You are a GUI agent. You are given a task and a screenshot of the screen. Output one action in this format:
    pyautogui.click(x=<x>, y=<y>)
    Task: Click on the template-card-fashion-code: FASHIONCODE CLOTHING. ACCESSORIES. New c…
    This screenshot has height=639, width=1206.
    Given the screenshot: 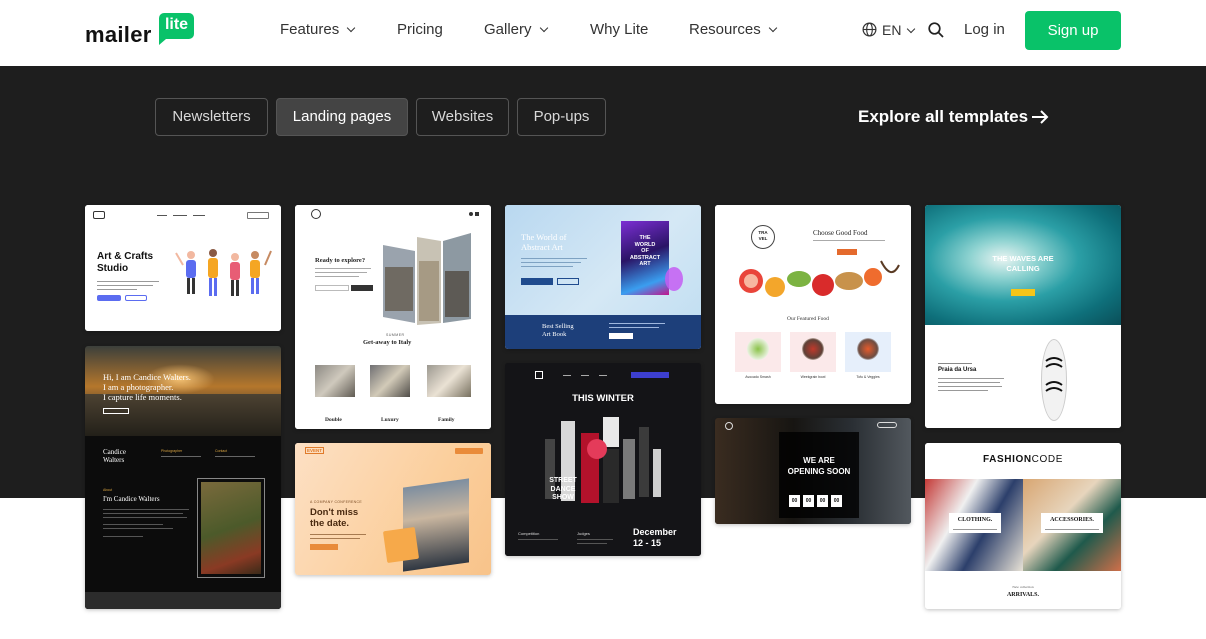 What is the action you would take?
    pyautogui.click(x=1023, y=526)
    